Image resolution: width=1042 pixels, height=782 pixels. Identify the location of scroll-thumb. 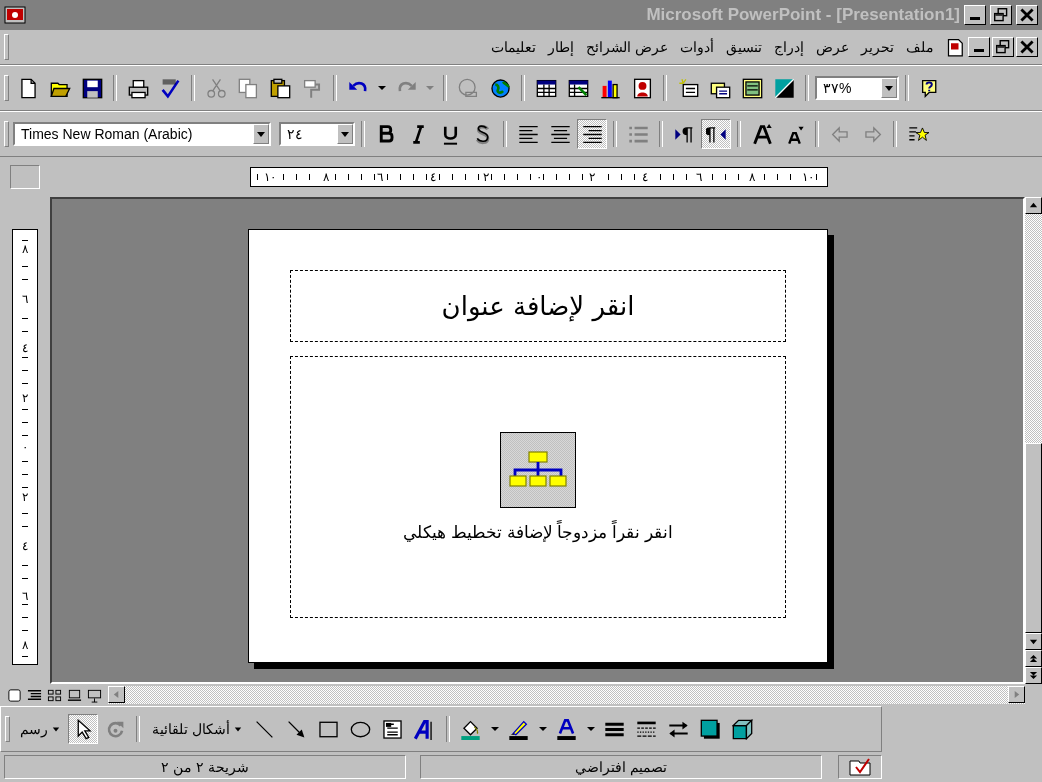
(1033, 538).